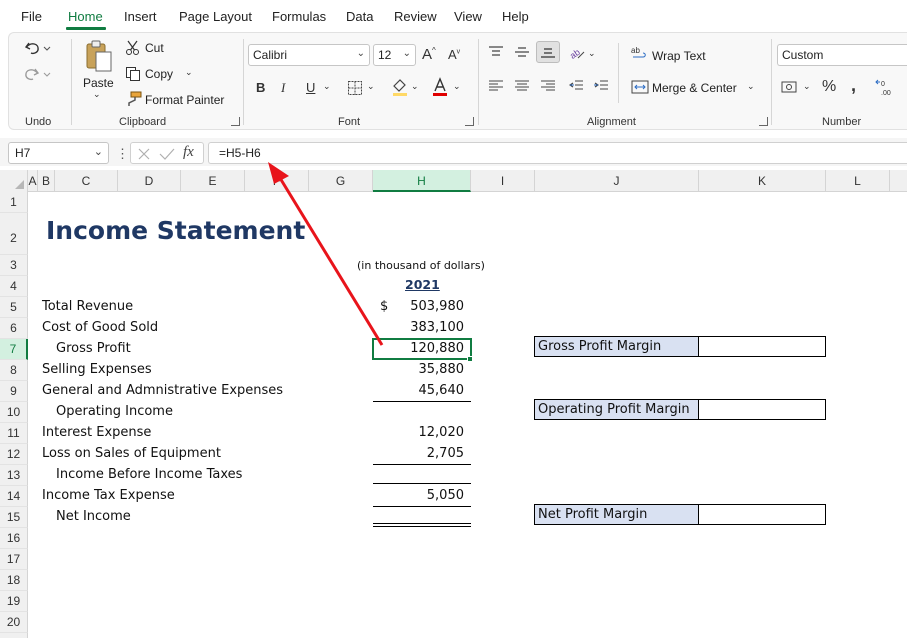  I want to click on arrow-shaft, so click(331, 261).